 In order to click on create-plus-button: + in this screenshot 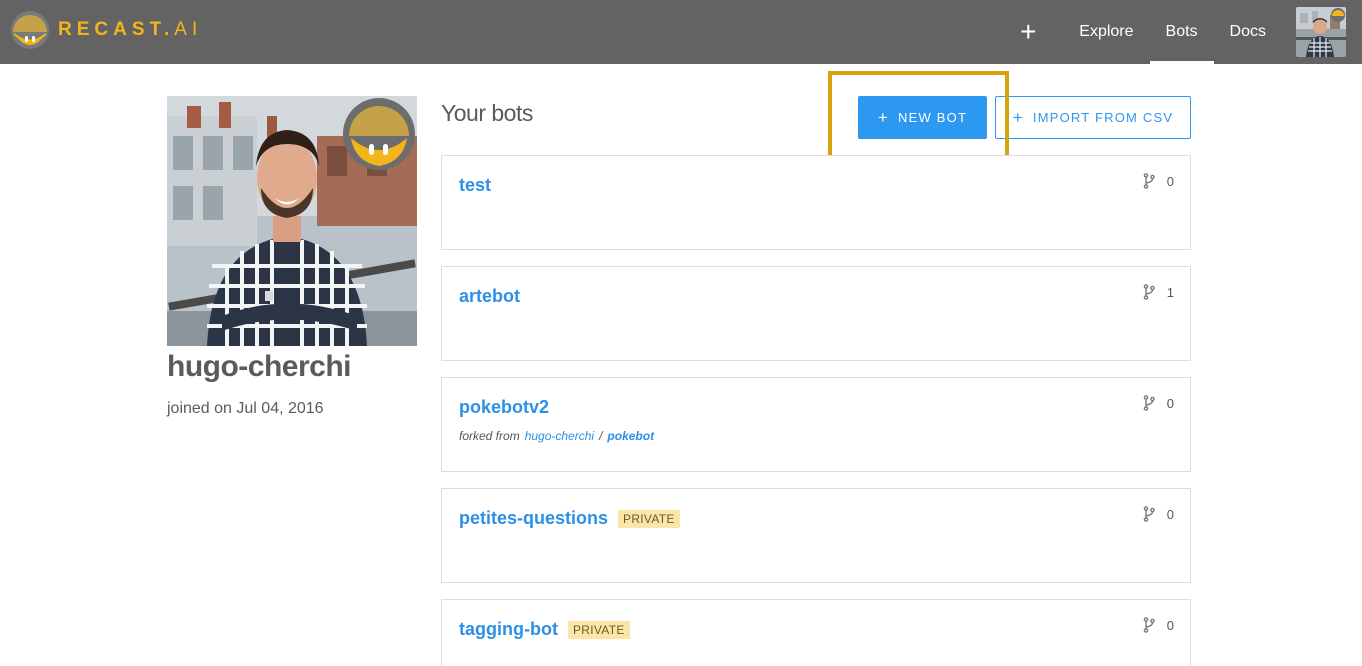, I will do `click(1028, 32)`.